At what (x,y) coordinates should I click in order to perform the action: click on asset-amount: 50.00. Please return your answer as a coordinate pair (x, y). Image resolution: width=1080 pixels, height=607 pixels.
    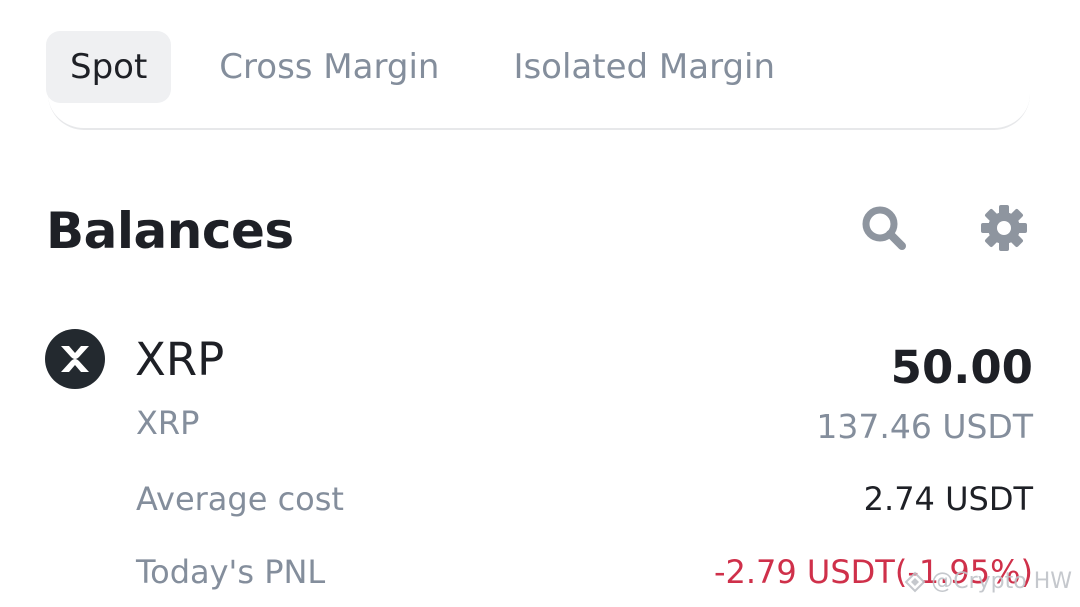
    Looking at the image, I should click on (961, 367).